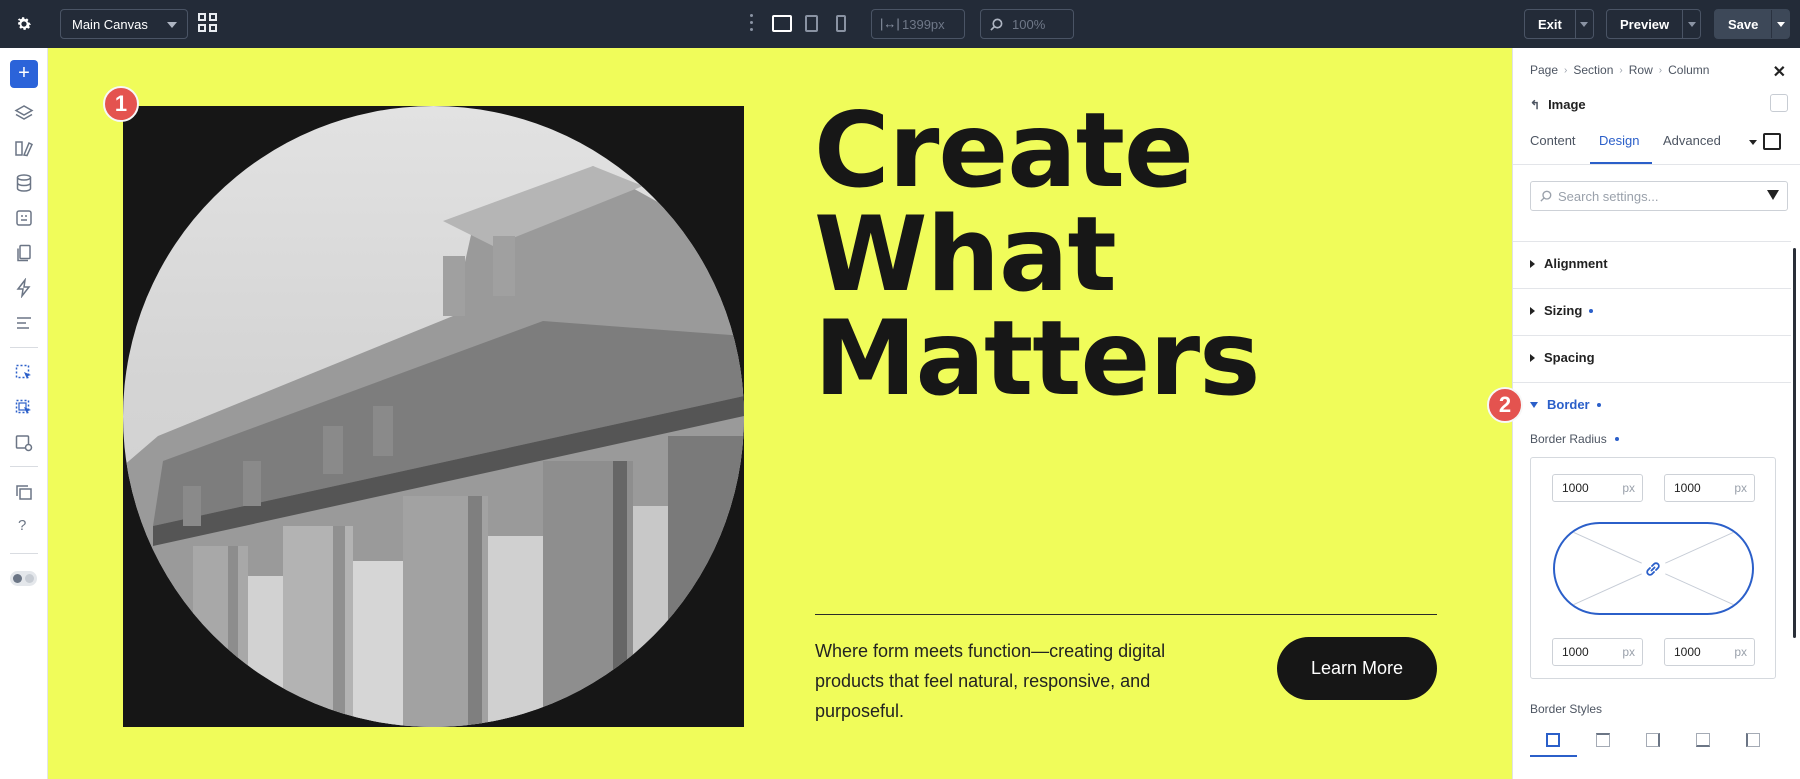  What do you see at coordinates (1653, 569) in the screenshot?
I see `link-corners-icon` at bounding box center [1653, 569].